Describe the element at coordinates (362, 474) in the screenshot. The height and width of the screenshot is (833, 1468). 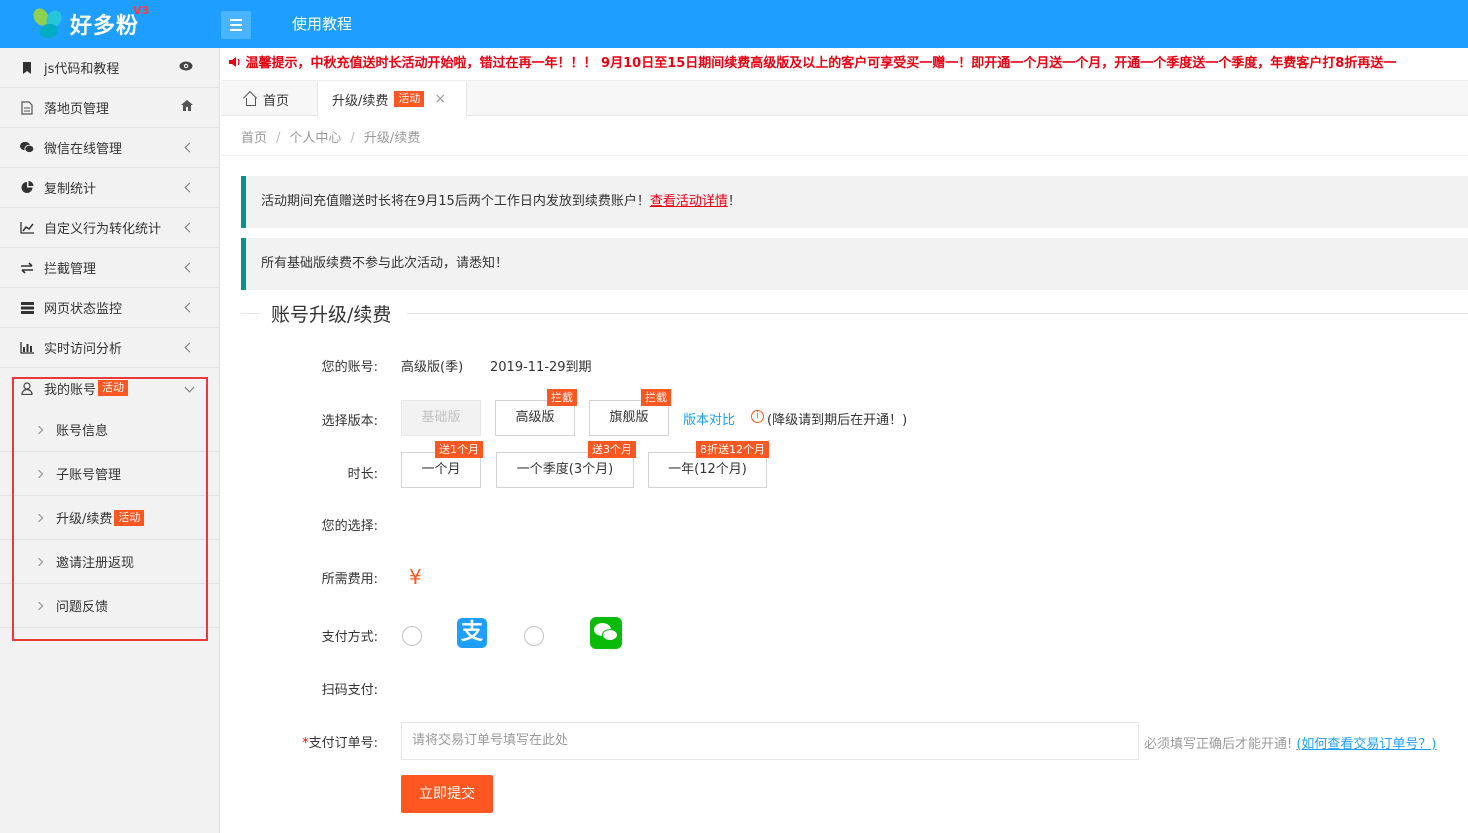
I see `duration-label: 时长:` at that location.